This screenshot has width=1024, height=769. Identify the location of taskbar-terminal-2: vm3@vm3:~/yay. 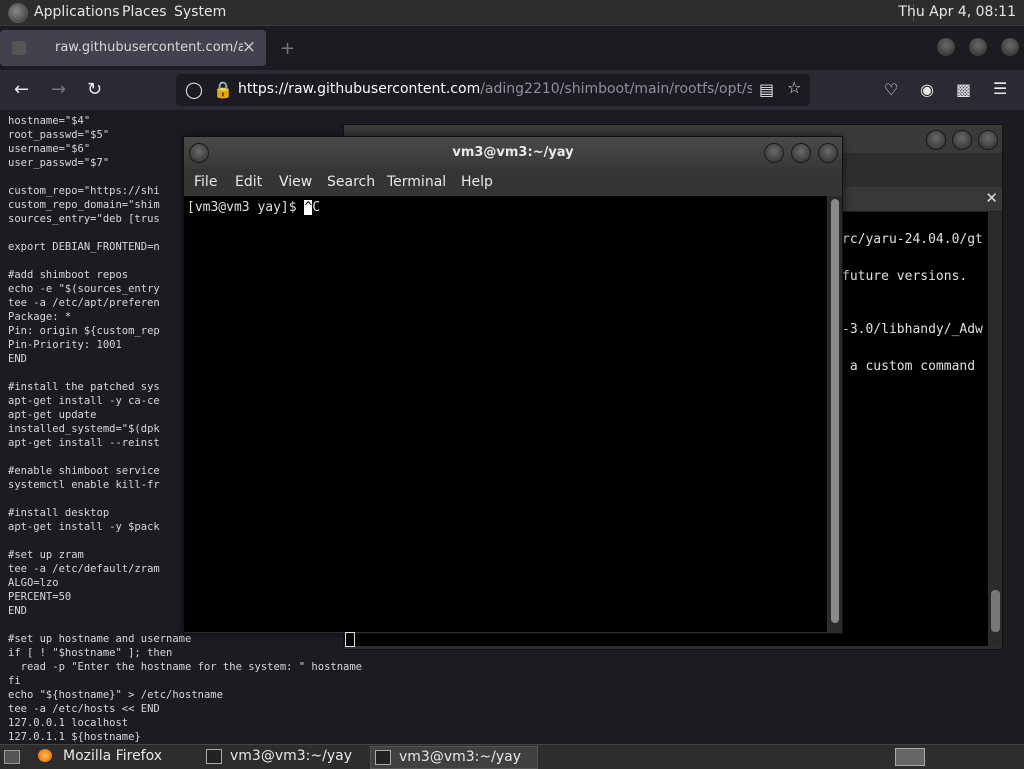
(454, 757).